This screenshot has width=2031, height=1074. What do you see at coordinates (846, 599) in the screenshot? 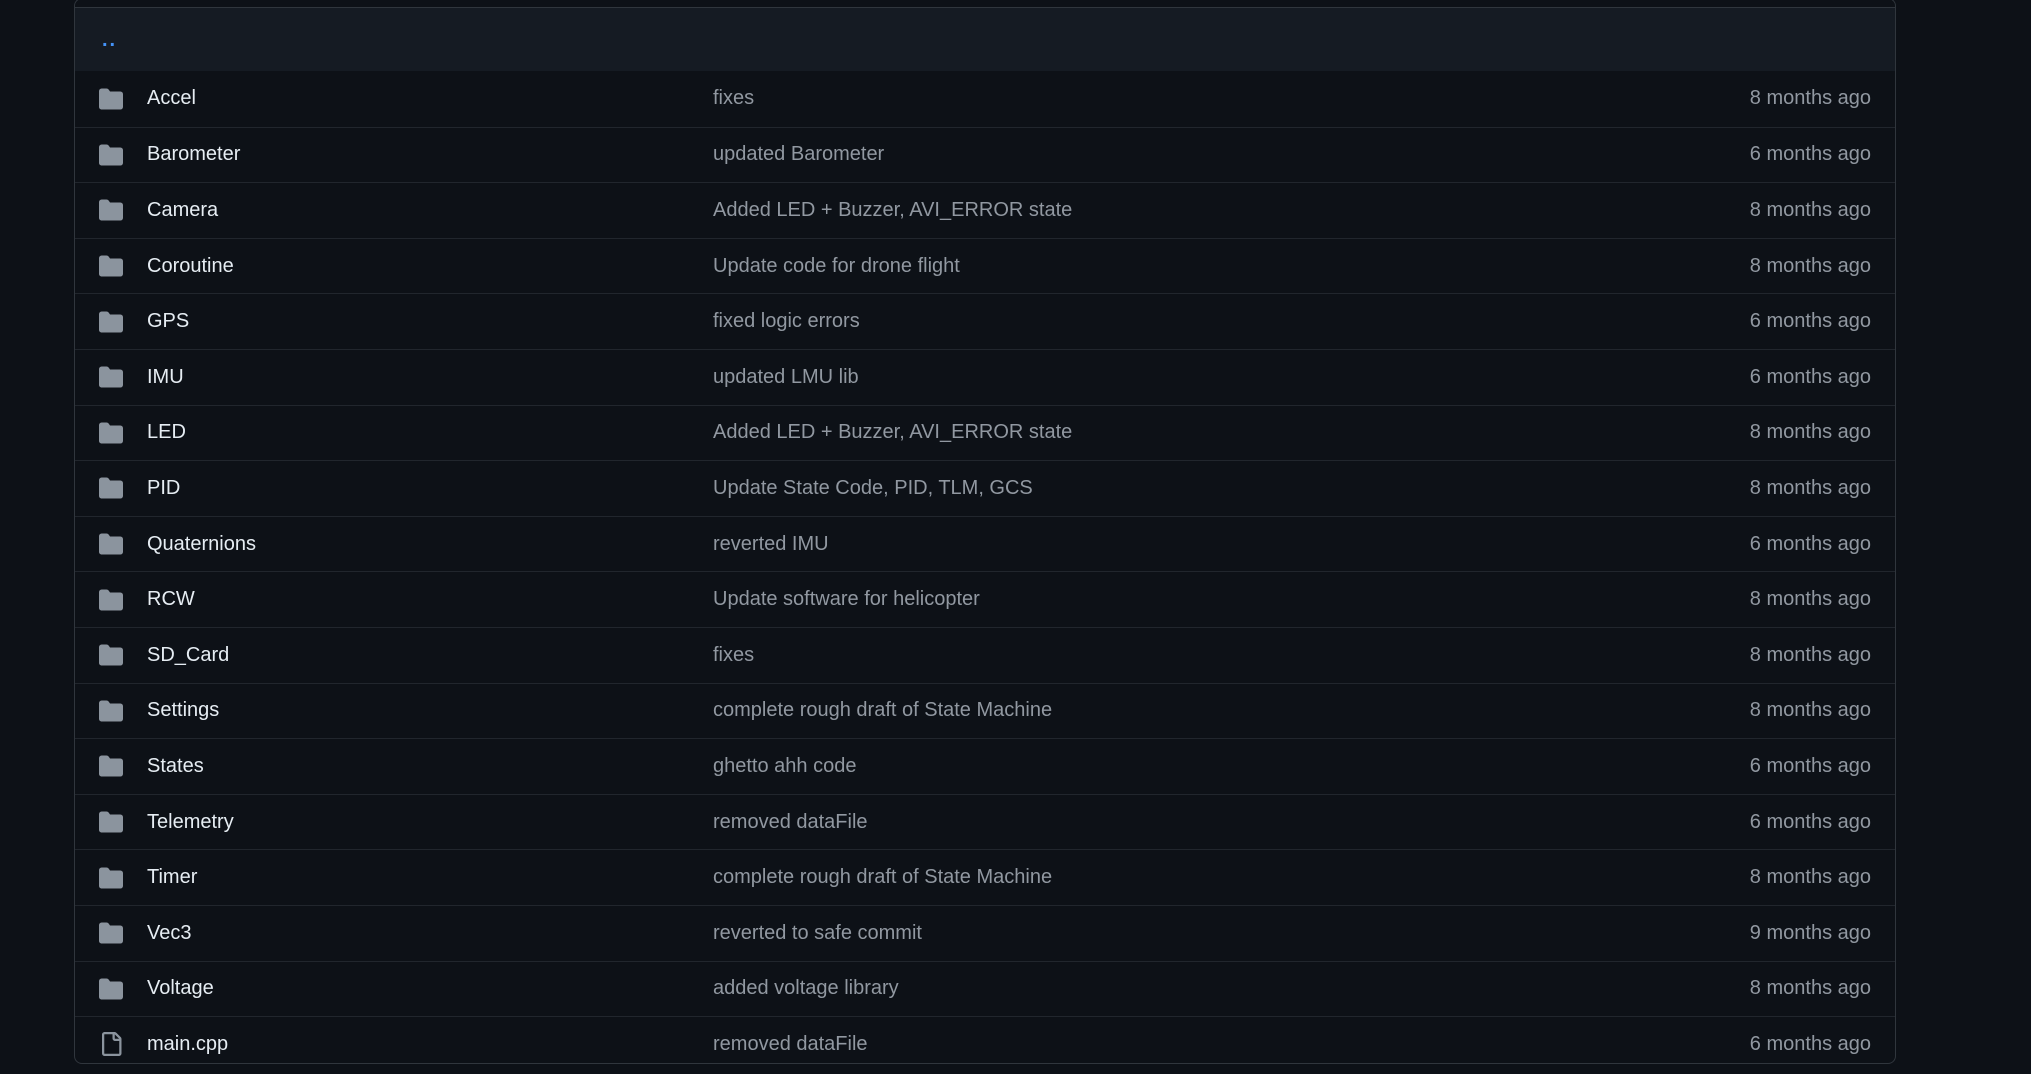
I see `commit-message-link: Update software for helicopter` at bounding box center [846, 599].